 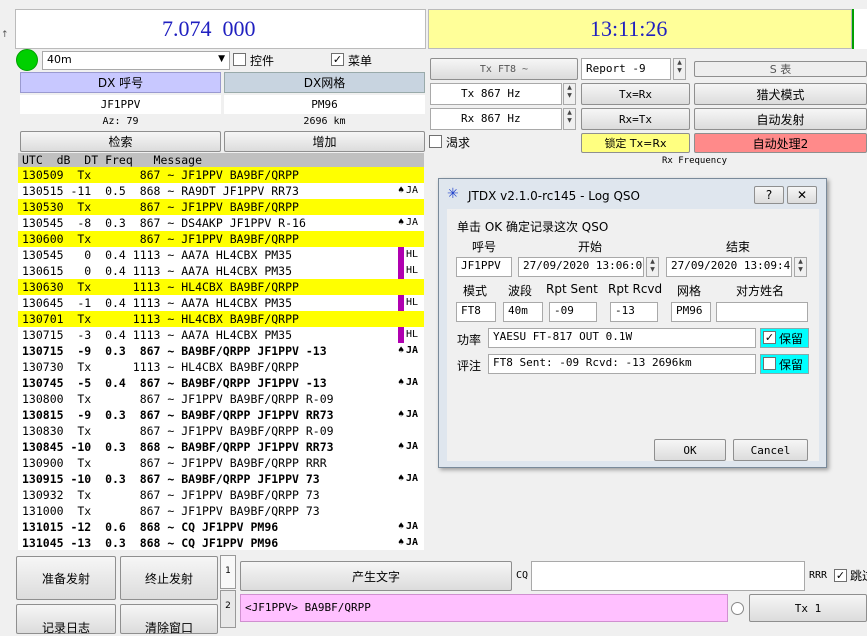 What do you see at coordinates (66, 578) in the screenshot?
I see `enable-tx-button: 准备发射` at bounding box center [66, 578].